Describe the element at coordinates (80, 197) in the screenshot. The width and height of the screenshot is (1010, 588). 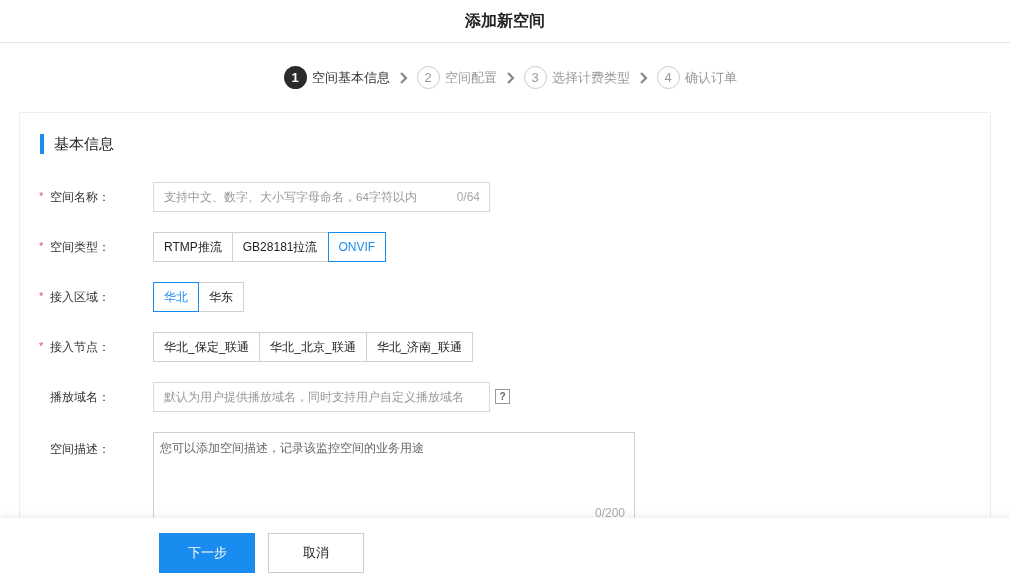
I see `field-label: 空间名称：` at that location.